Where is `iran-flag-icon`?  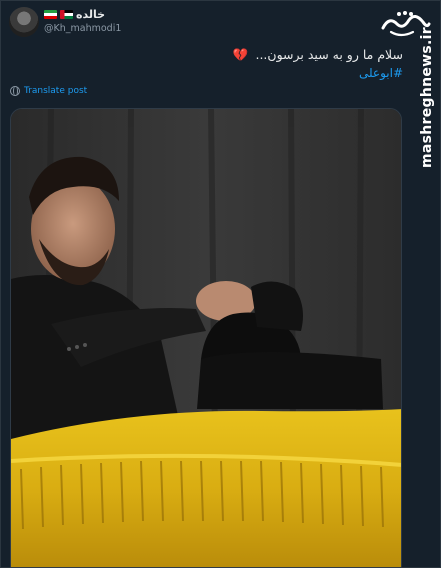
iran-flag-icon is located at coordinates (50, 14).